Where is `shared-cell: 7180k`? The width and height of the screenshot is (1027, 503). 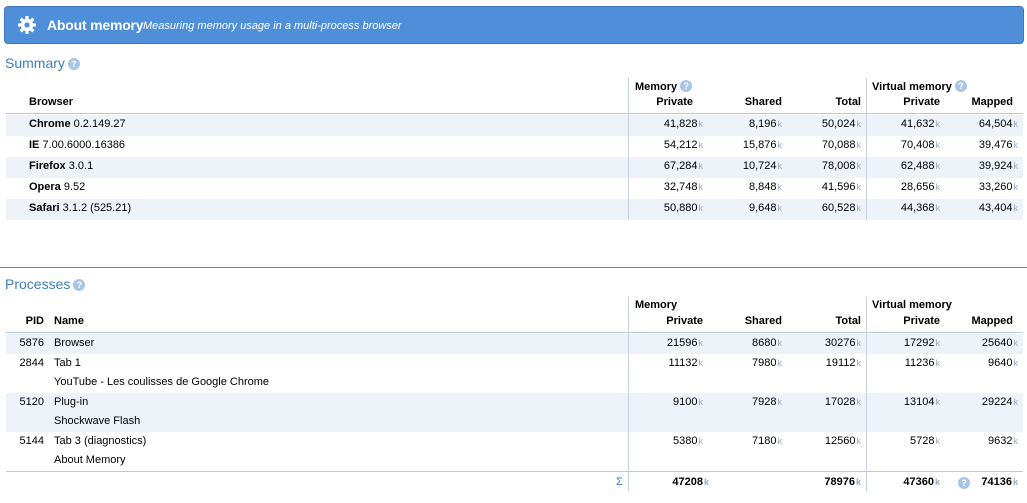 shared-cell: 7180k is located at coordinates (767, 441).